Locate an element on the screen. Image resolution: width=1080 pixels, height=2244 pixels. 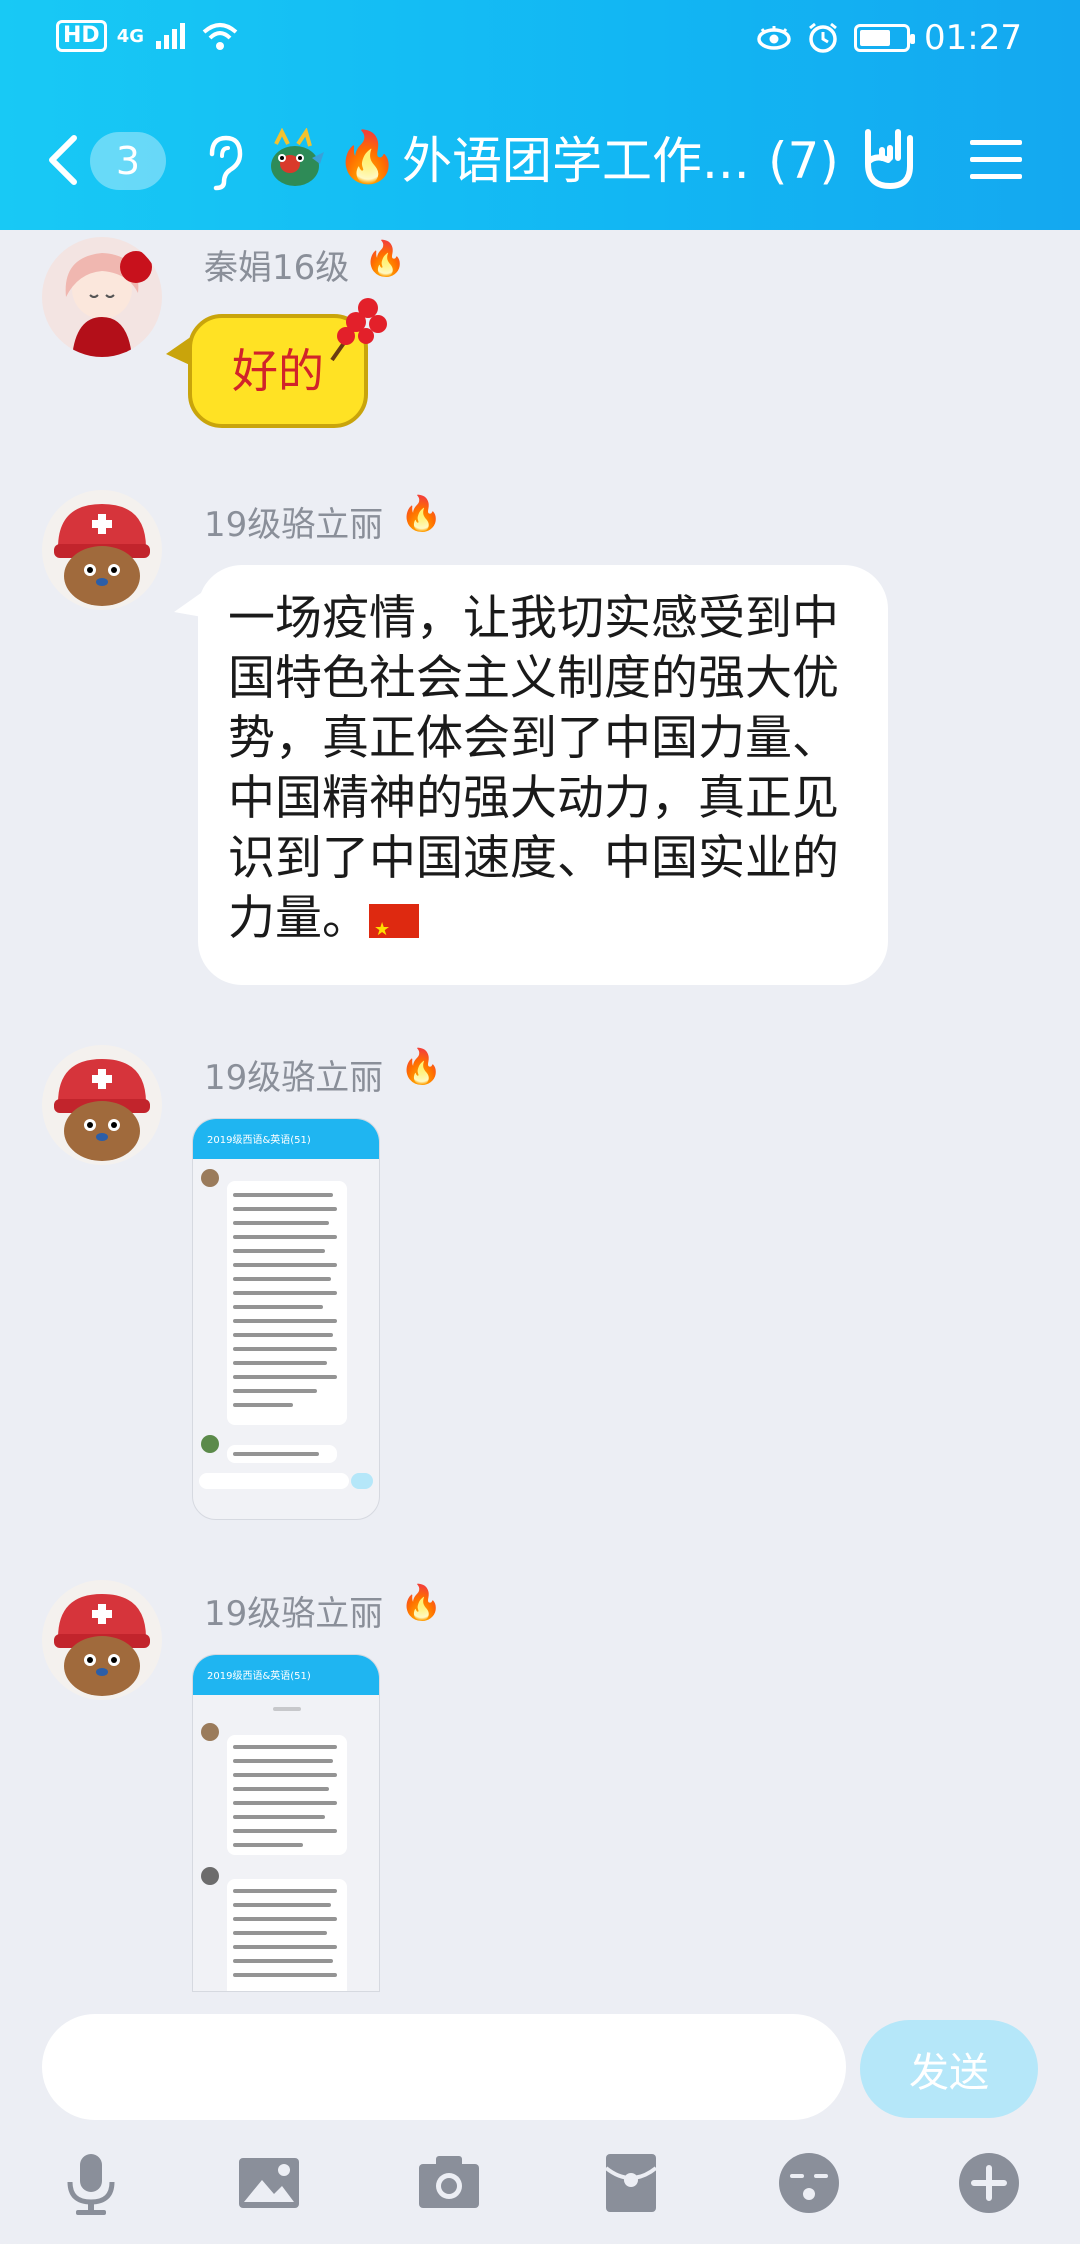
china-flag-icon is located at coordinates (394, 930).